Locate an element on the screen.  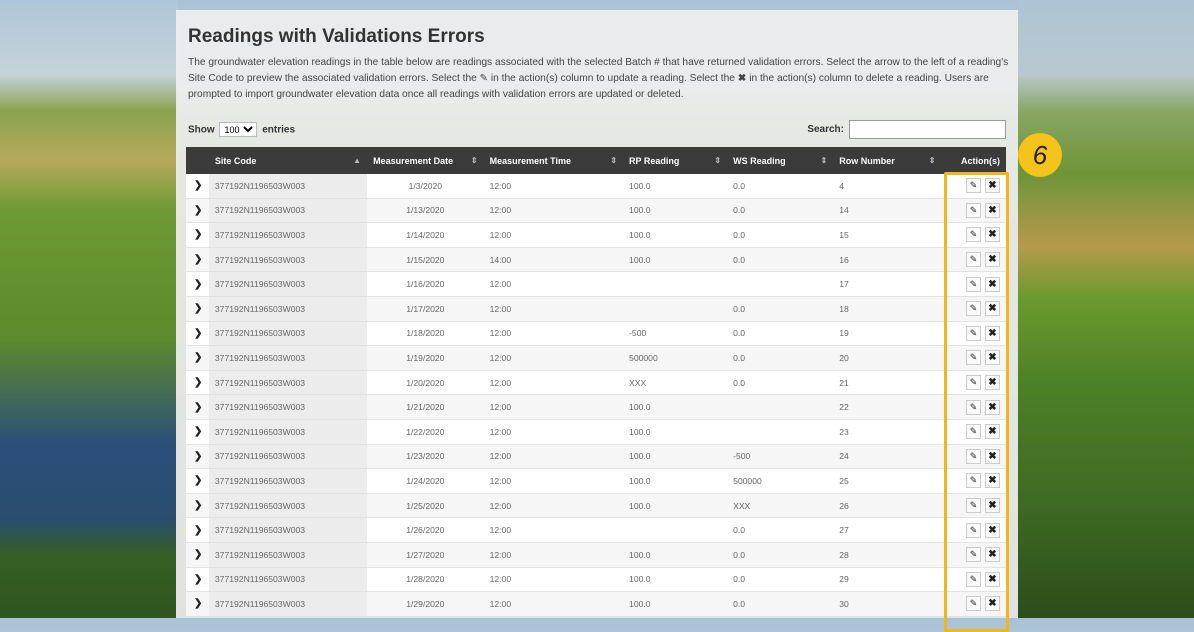
cell-row-number: 4 is located at coordinates (887, 186).